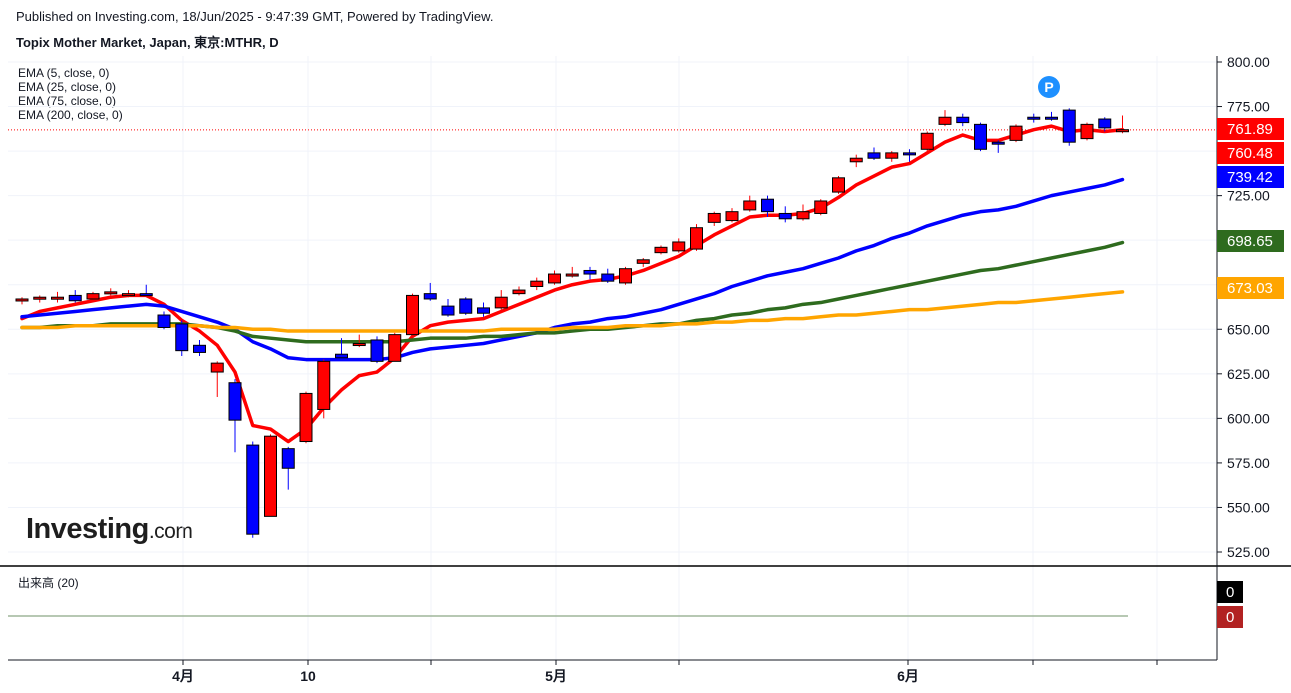  Describe the element at coordinates (1248, 329) in the screenshot. I see `y-tick-label: 650.00` at that location.